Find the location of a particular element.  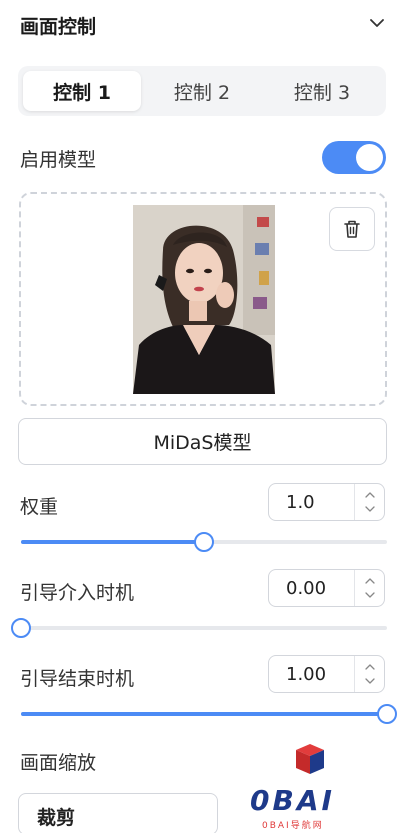

guidance-start-stepper: 0.00 is located at coordinates (326, 588).